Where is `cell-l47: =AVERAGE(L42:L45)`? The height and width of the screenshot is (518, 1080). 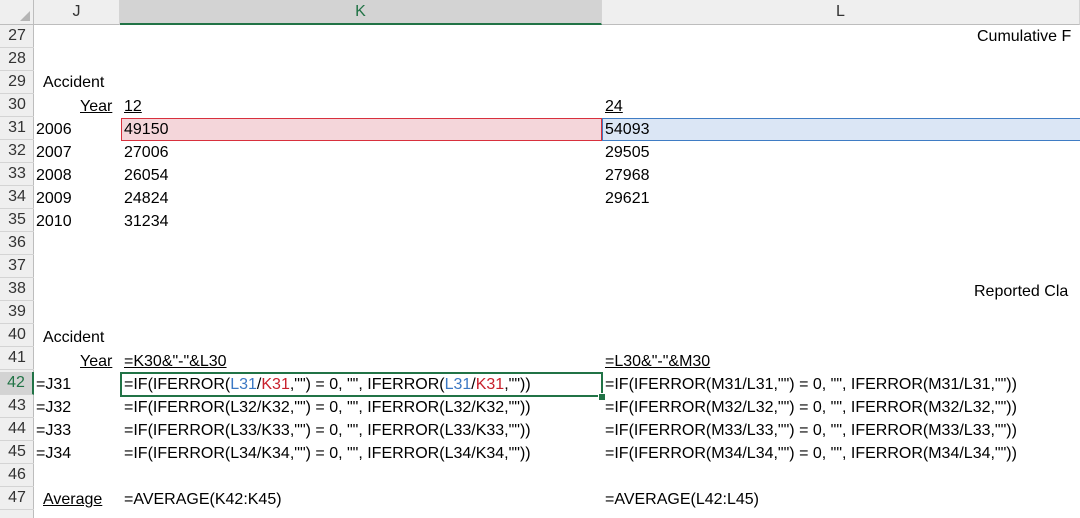
cell-l47: =AVERAGE(L42:L45) is located at coordinates (682, 499).